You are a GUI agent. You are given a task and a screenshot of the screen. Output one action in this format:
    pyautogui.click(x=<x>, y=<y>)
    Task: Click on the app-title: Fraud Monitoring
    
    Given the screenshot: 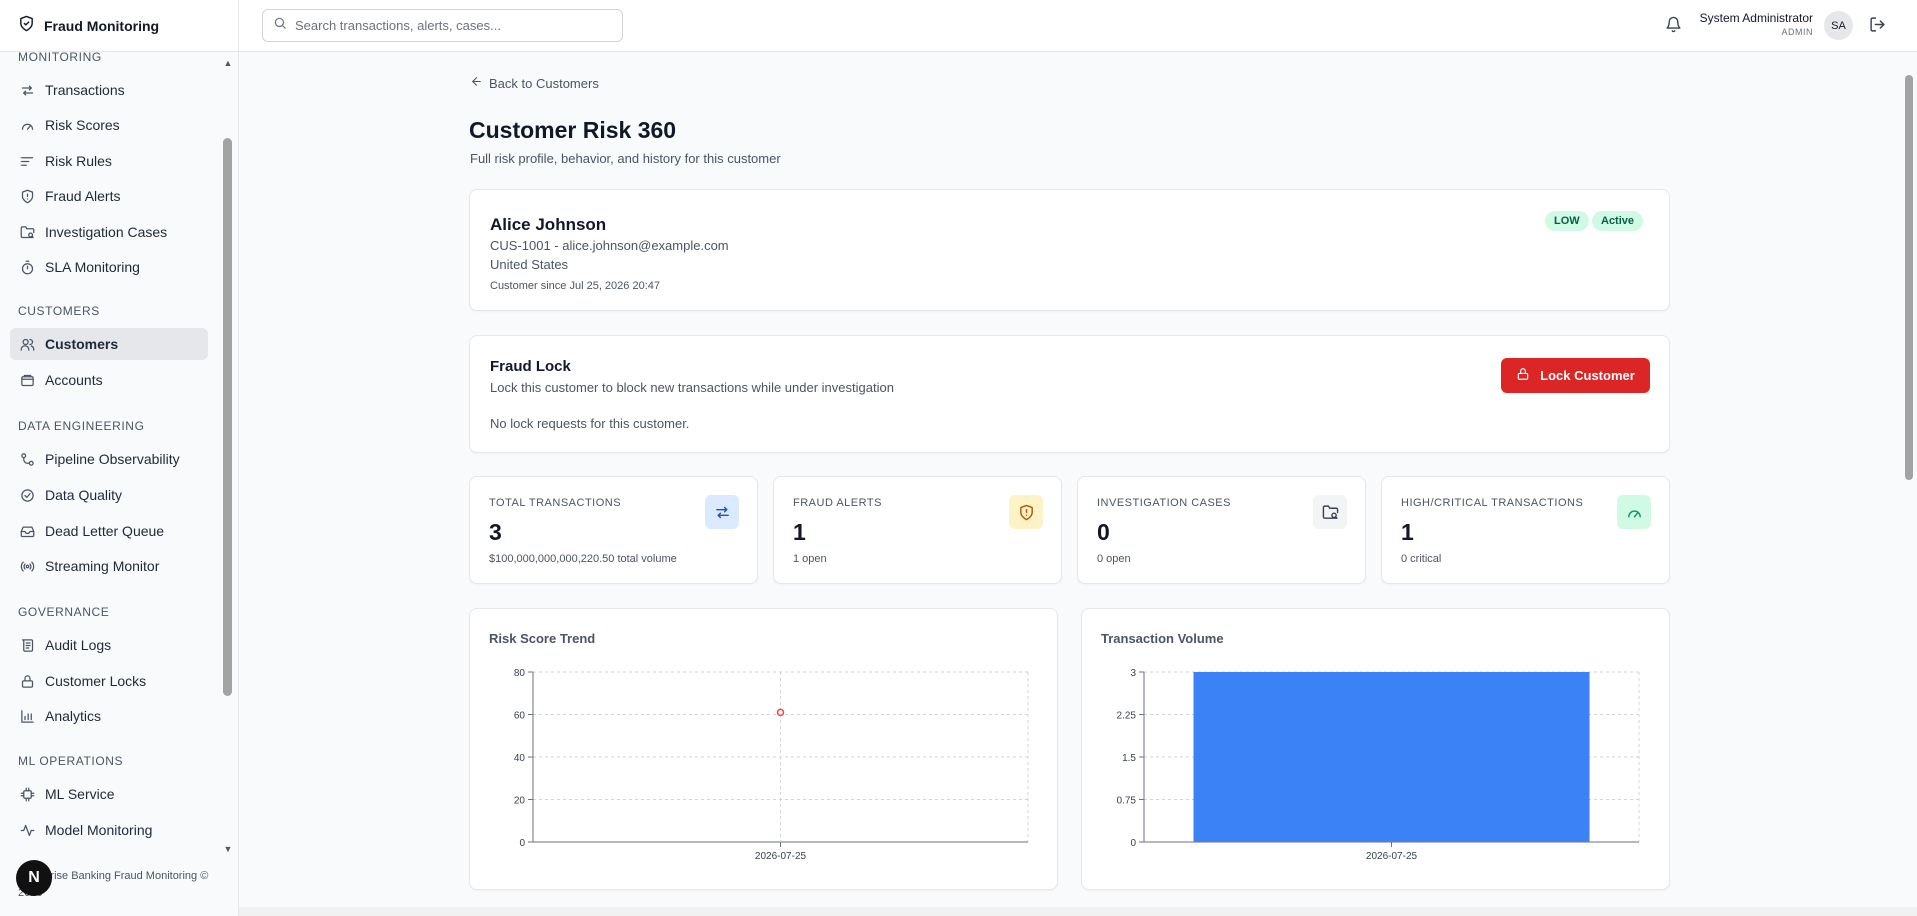 What is the action you would take?
    pyautogui.click(x=102, y=25)
    